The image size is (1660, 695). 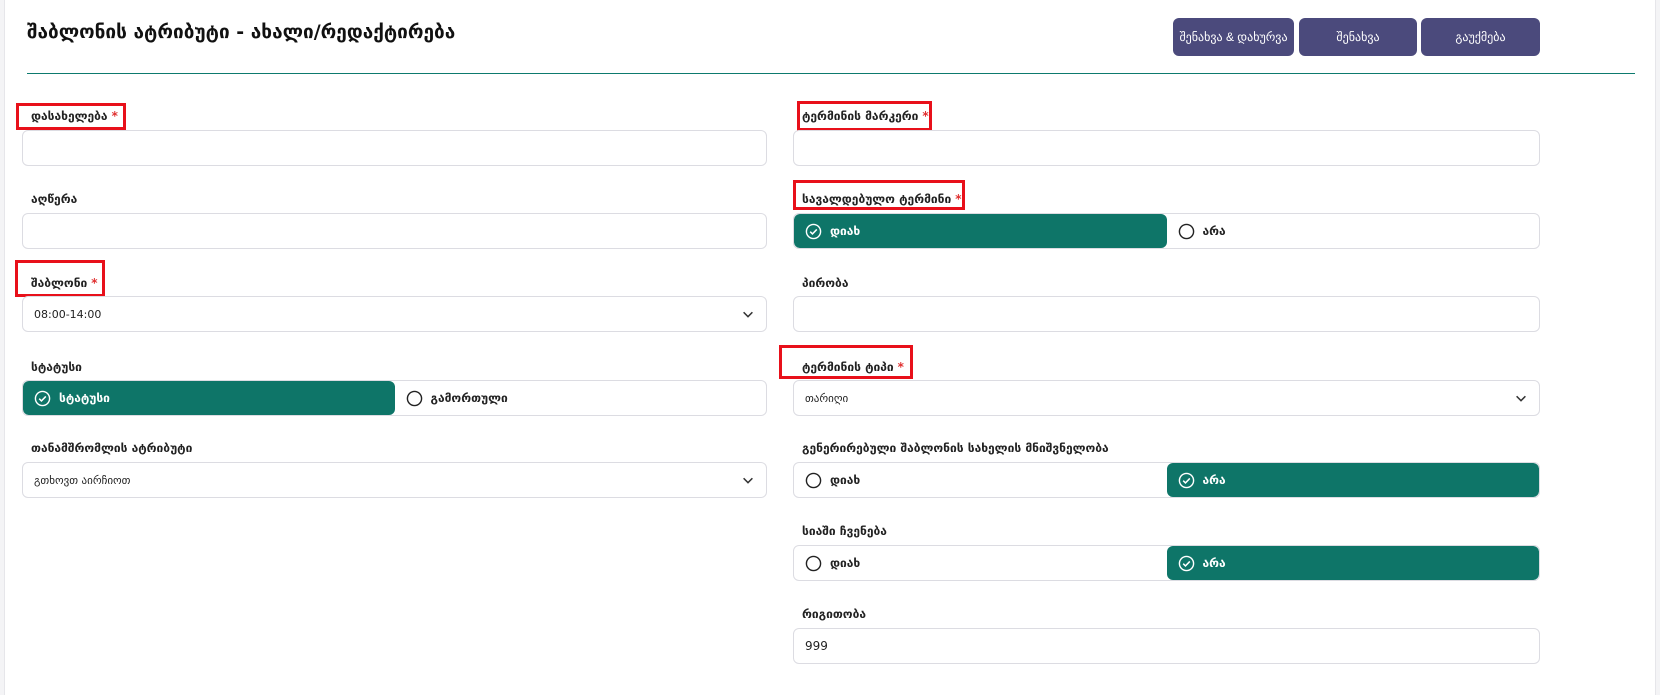 I want to click on employee-attribute-value: გთხოვთ აირჩიოთ, so click(x=82, y=480).